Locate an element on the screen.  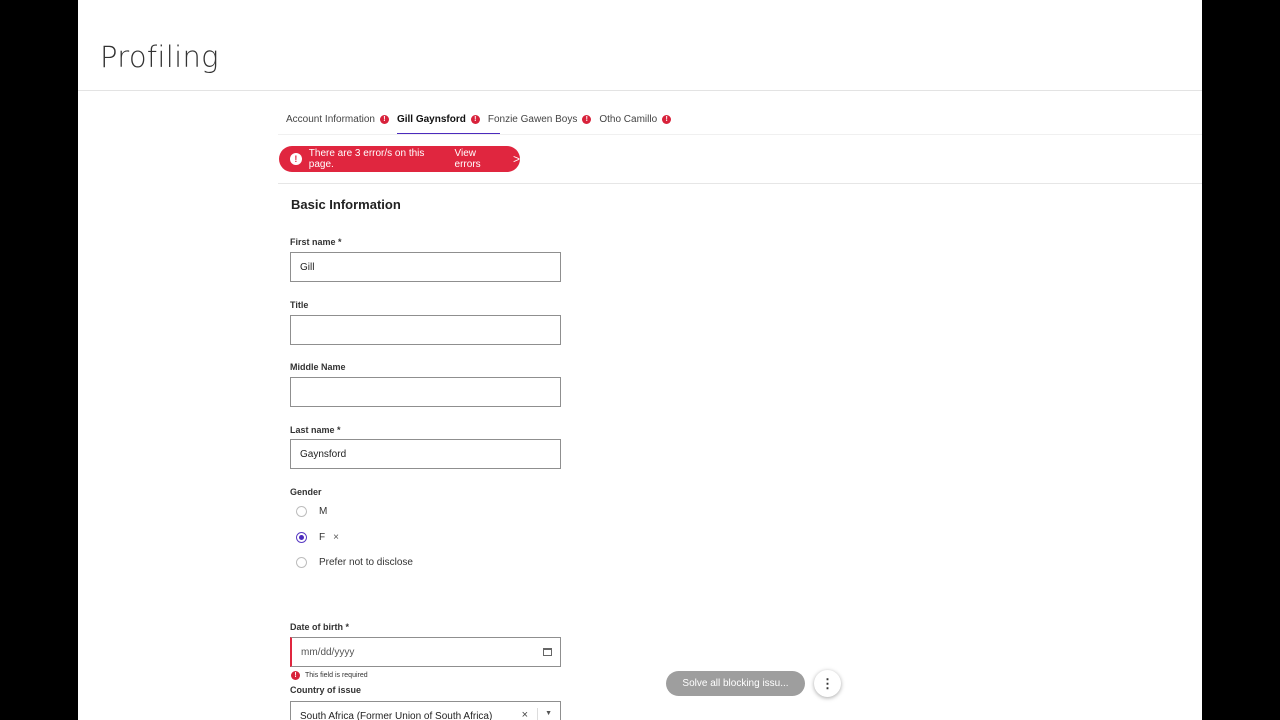
middle-name-label: Middle Name is located at coordinates (318, 367).